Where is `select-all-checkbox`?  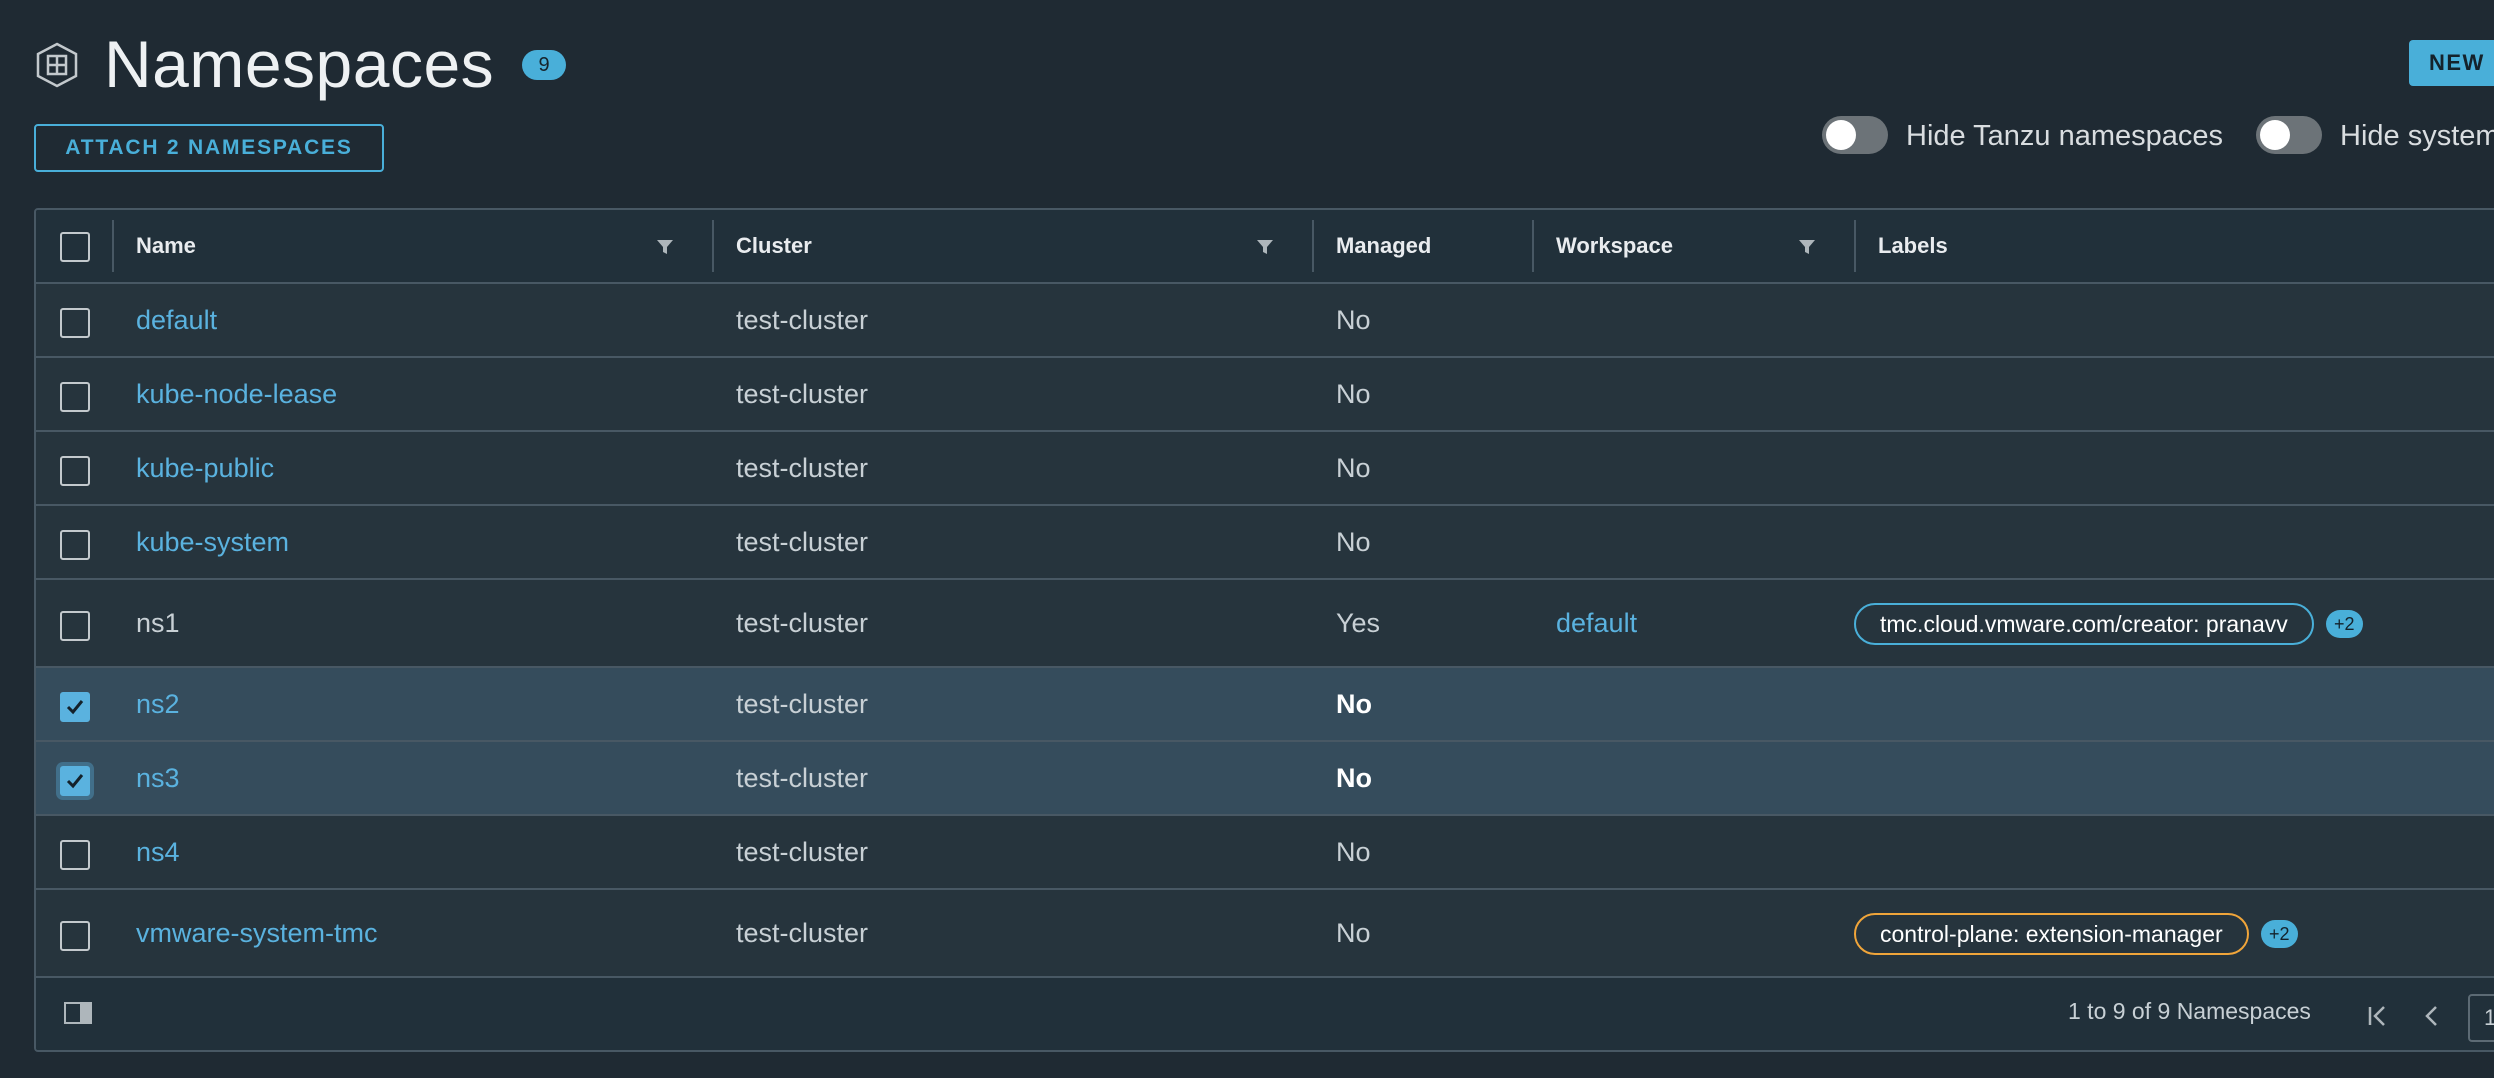
select-all-checkbox is located at coordinates (75, 247).